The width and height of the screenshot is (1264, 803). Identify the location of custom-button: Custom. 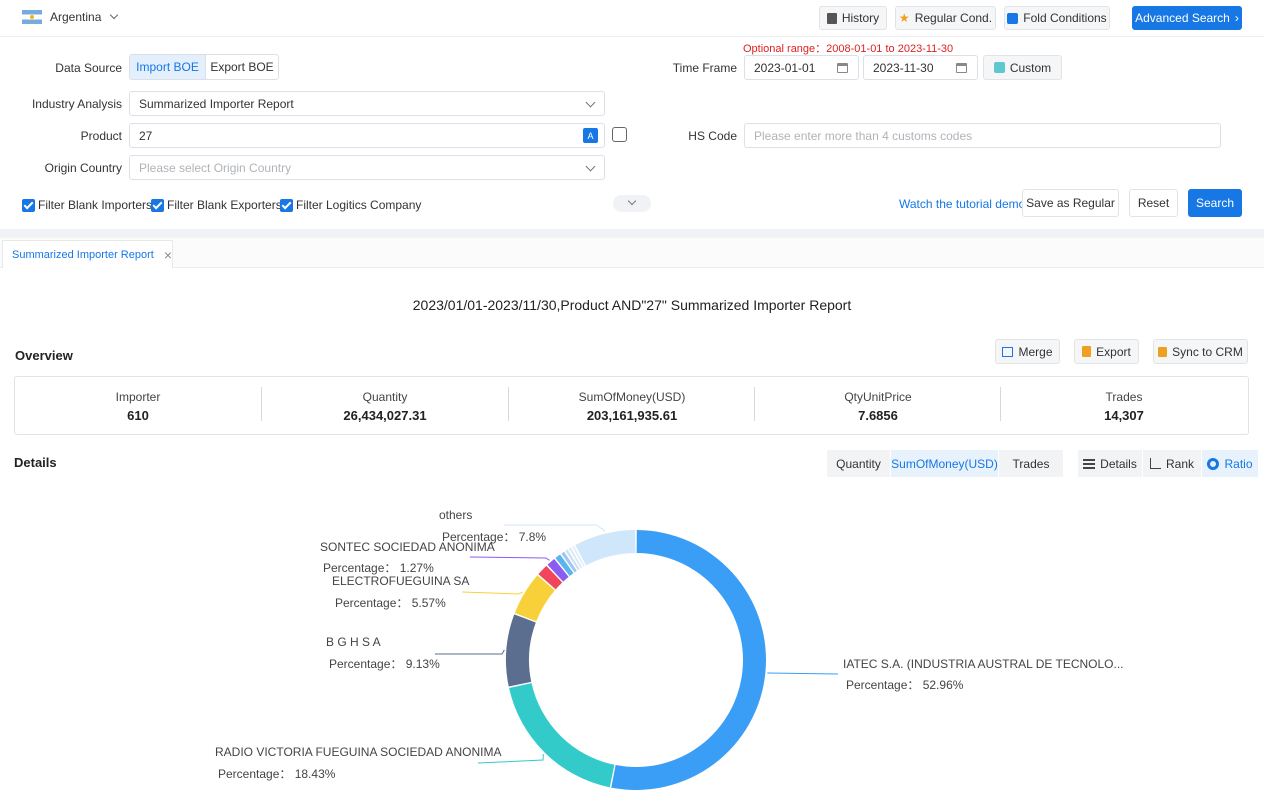
(1022, 67).